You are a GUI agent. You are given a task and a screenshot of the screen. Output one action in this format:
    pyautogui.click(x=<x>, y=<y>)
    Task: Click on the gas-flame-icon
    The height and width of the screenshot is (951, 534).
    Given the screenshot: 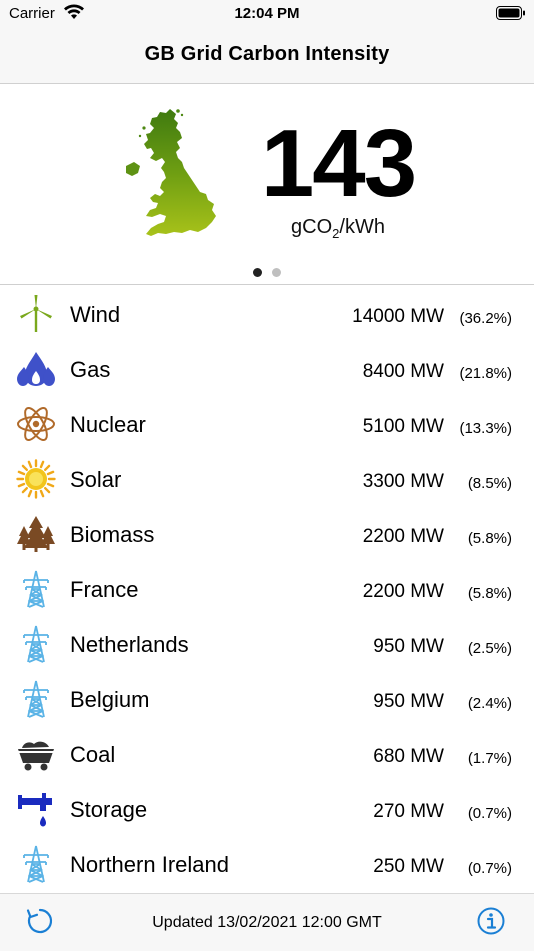 What is the action you would take?
    pyautogui.click(x=36, y=369)
    